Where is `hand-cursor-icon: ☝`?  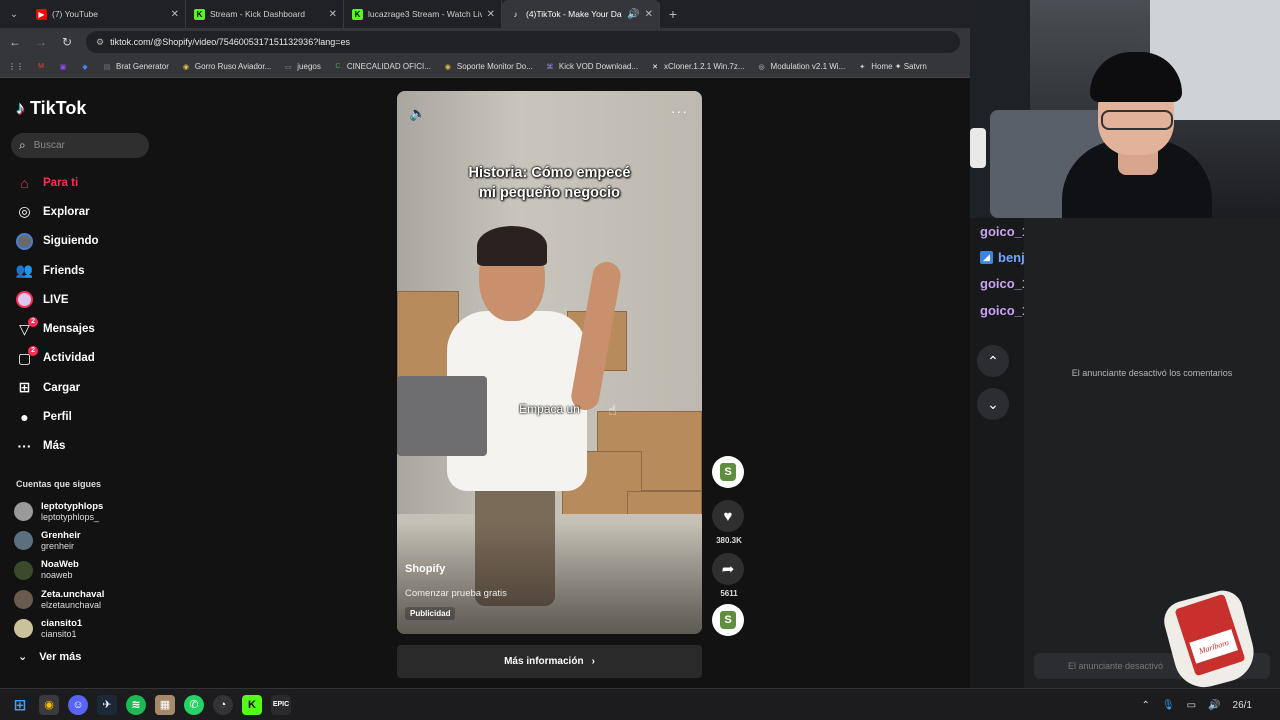
hand-cursor-icon: ☝ is located at coordinates (612, 410).